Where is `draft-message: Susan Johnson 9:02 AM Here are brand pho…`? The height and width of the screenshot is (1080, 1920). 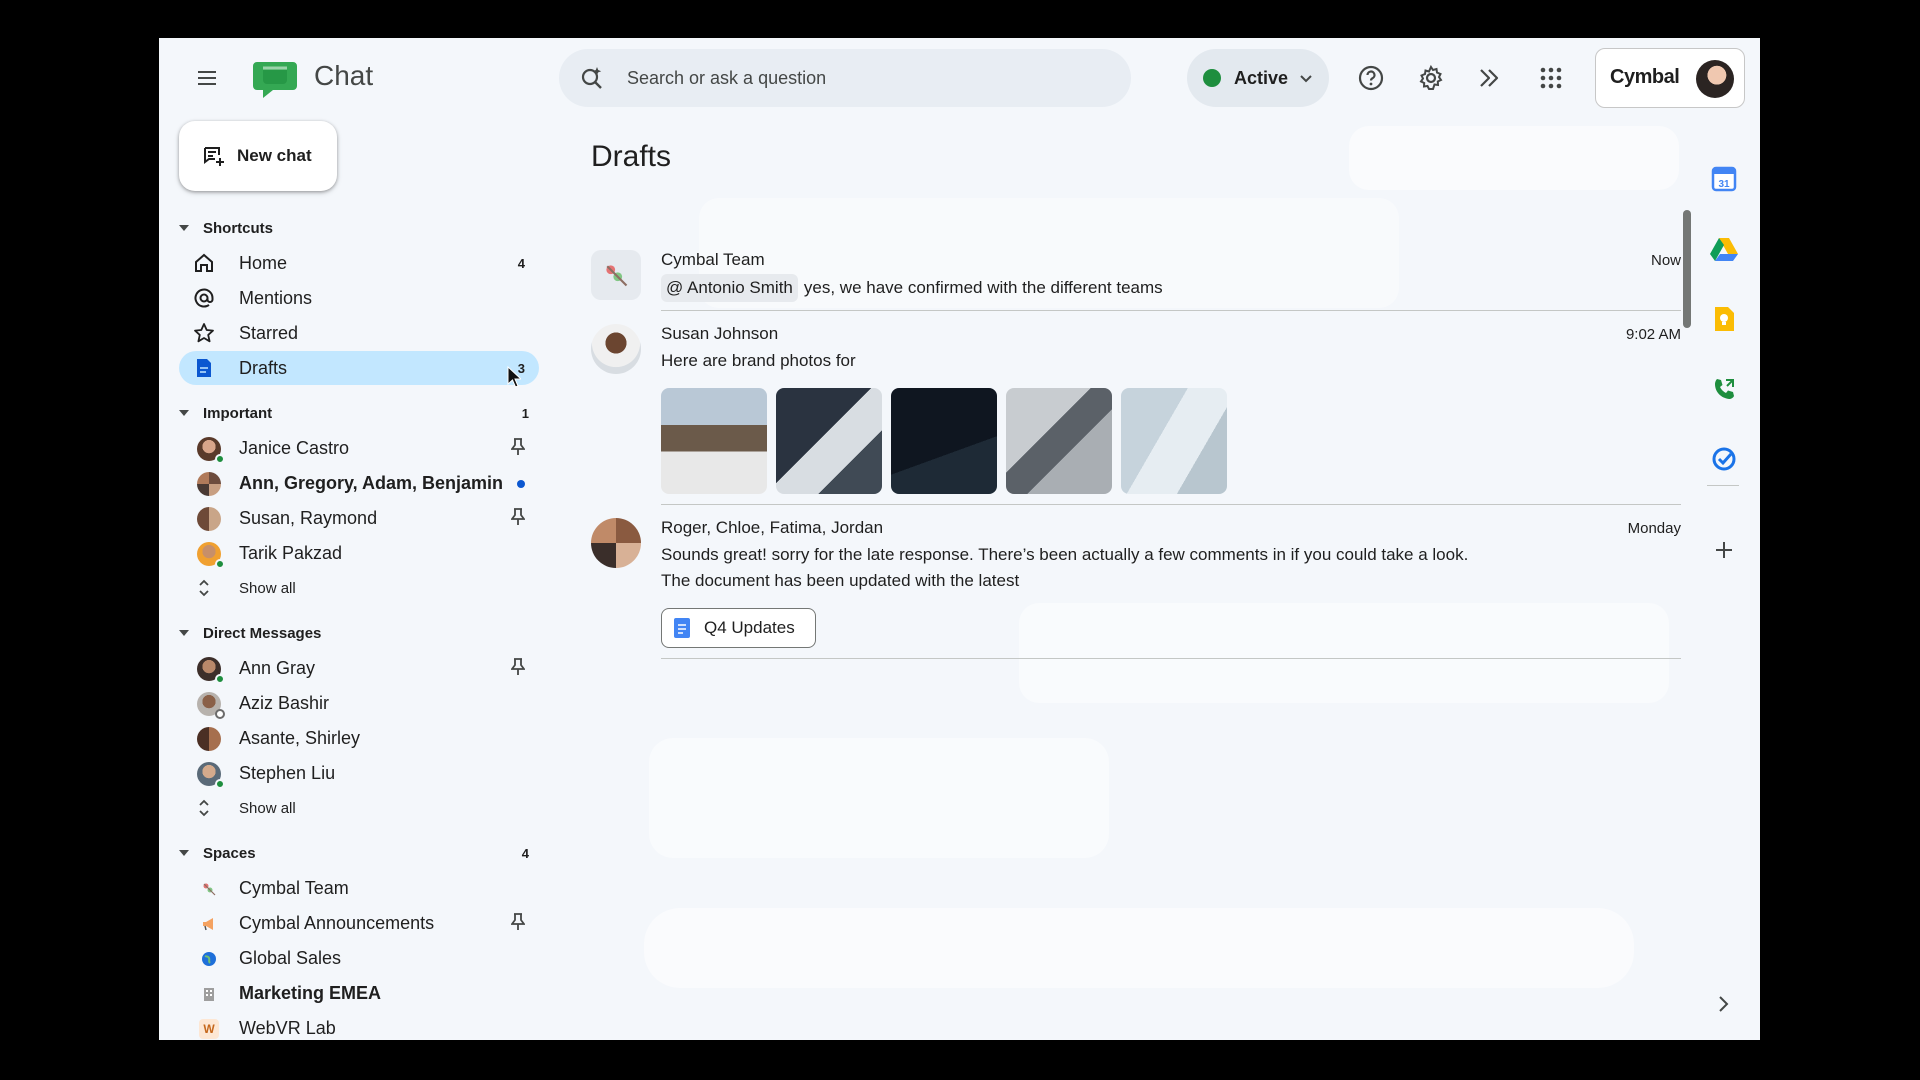 draft-message: Susan Johnson 9:02 AM Here are brand pho… is located at coordinates (1136, 414).